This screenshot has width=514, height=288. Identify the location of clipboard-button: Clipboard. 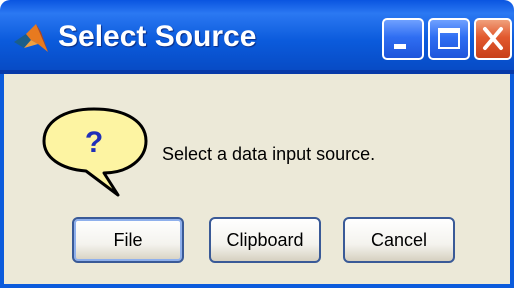
(265, 240).